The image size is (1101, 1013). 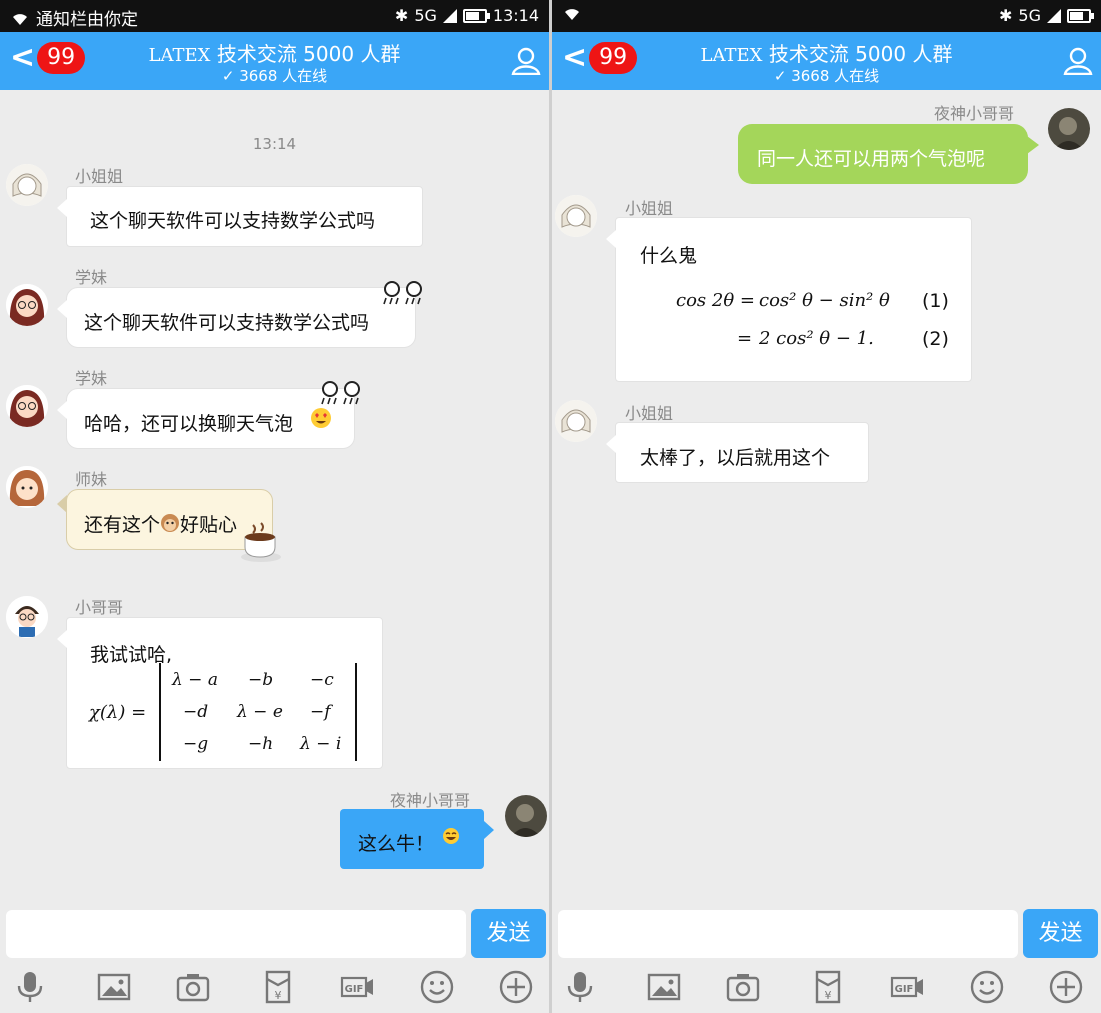 I want to click on matrix-cell: −g, so click(x=196, y=744).